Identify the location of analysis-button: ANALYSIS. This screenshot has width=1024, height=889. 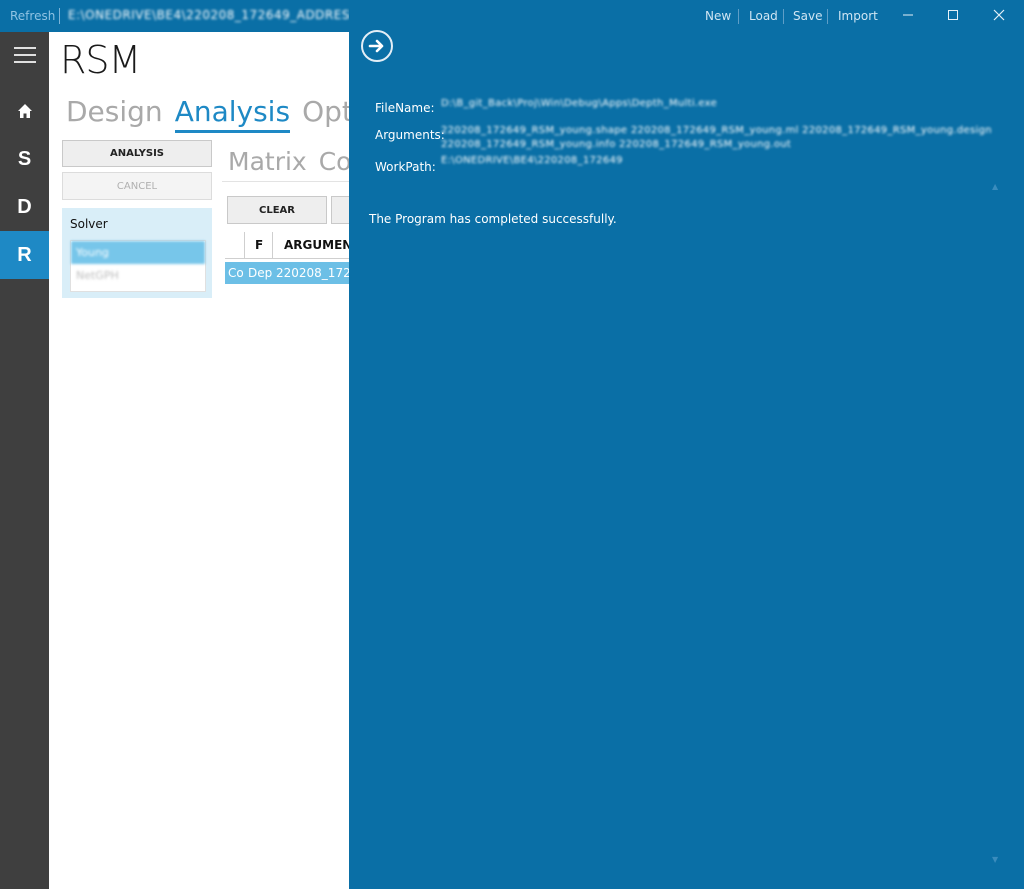
(137, 153).